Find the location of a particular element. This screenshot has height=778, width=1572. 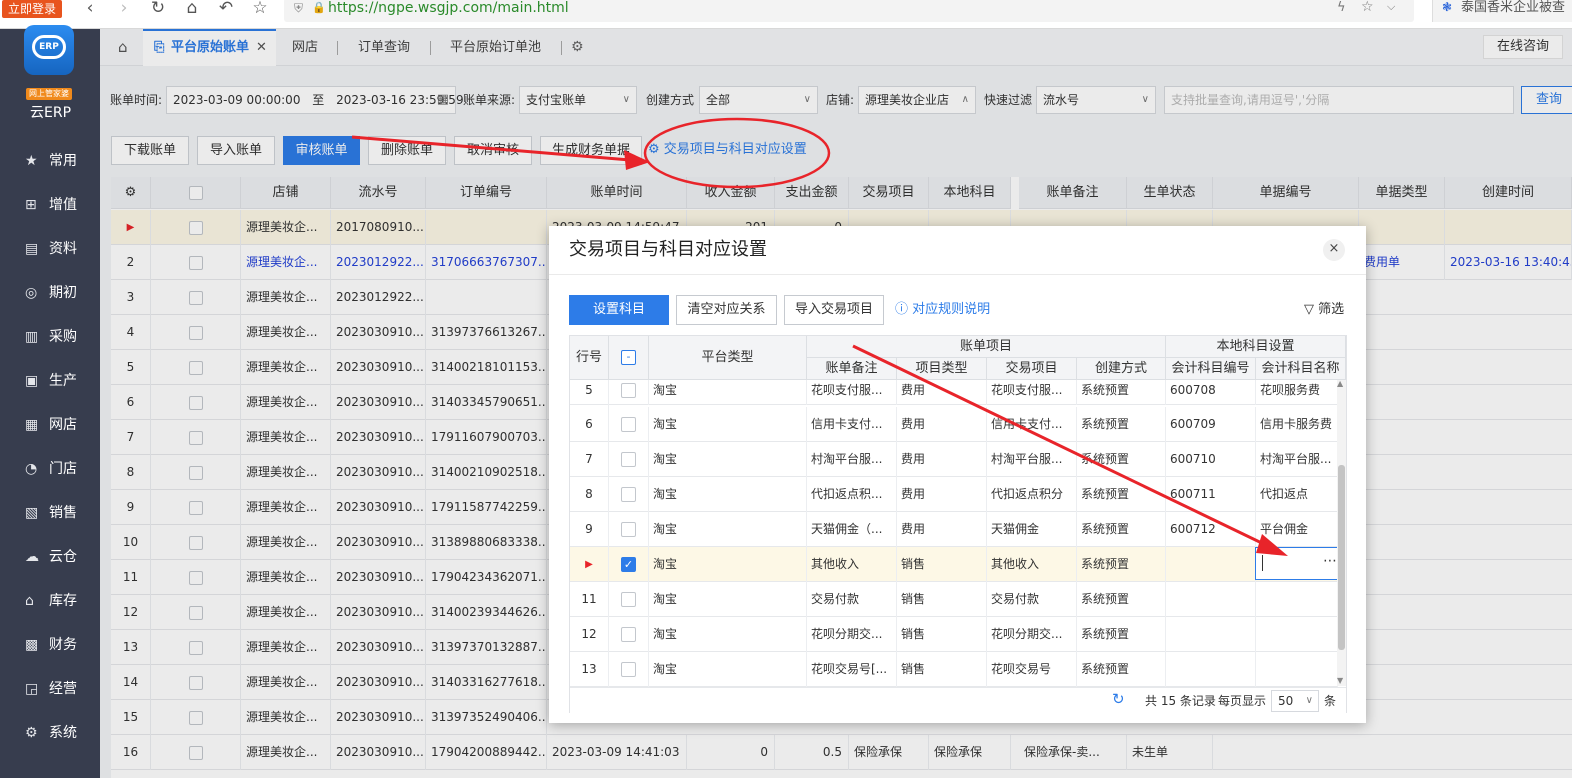

annotation-arrowhead-dialog is located at coordinates (1272, 545).